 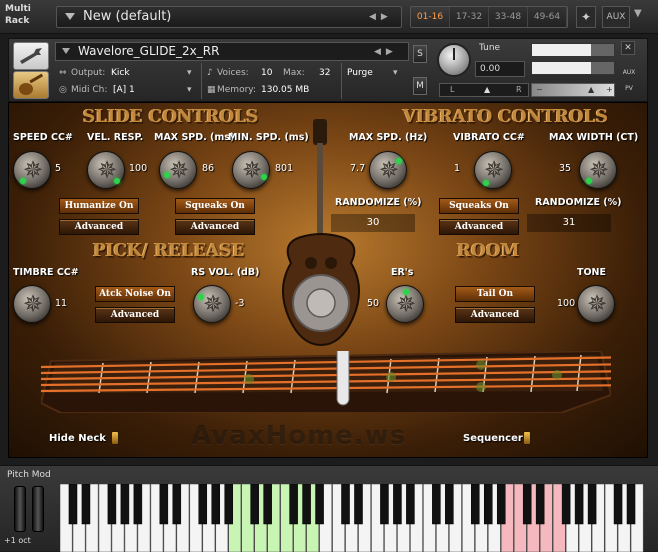 I want to click on guitar-neck-display, so click(x=326, y=382).